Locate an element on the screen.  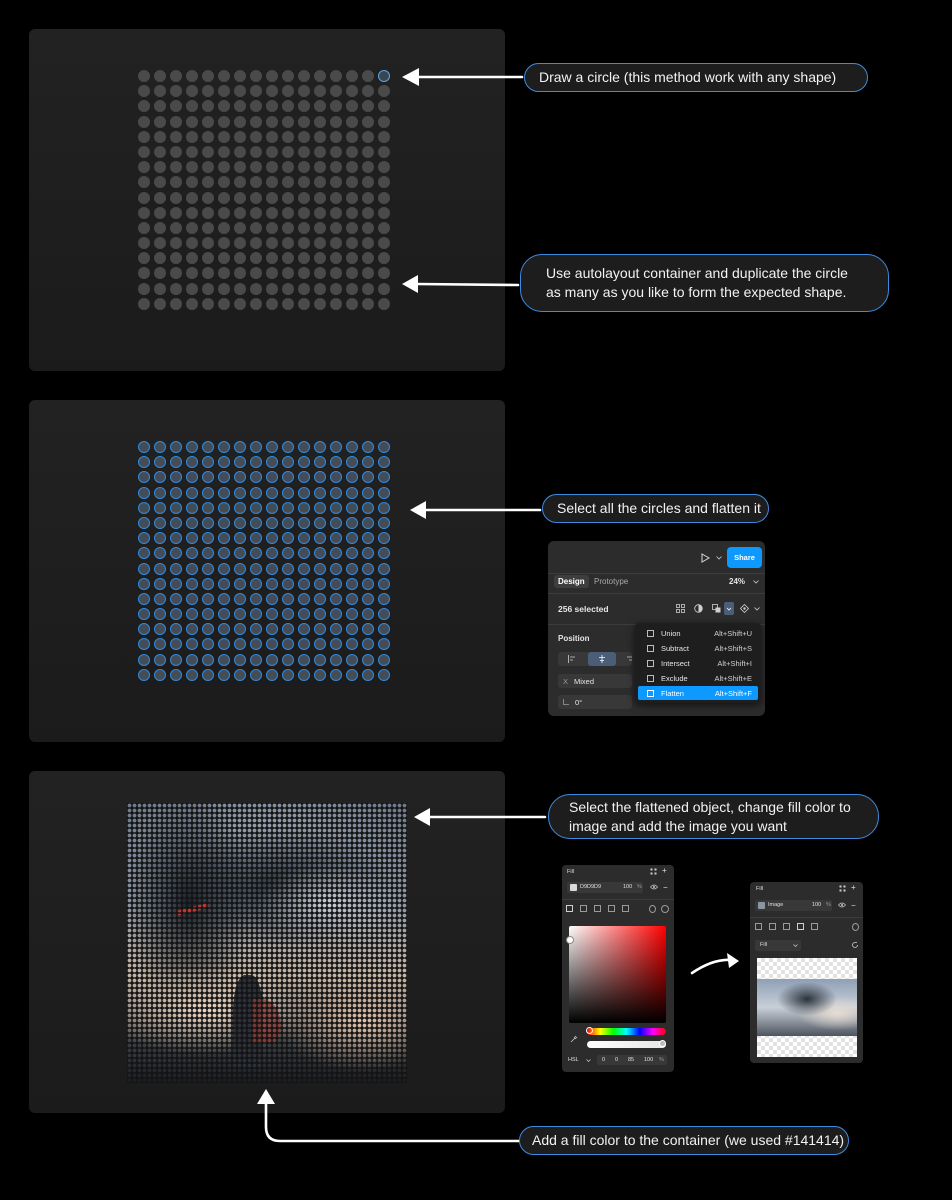
fill-color-panel: Fill + D9D9D9 100 % − HSL 0 0 85 100 % is located at coordinates (618, 968).